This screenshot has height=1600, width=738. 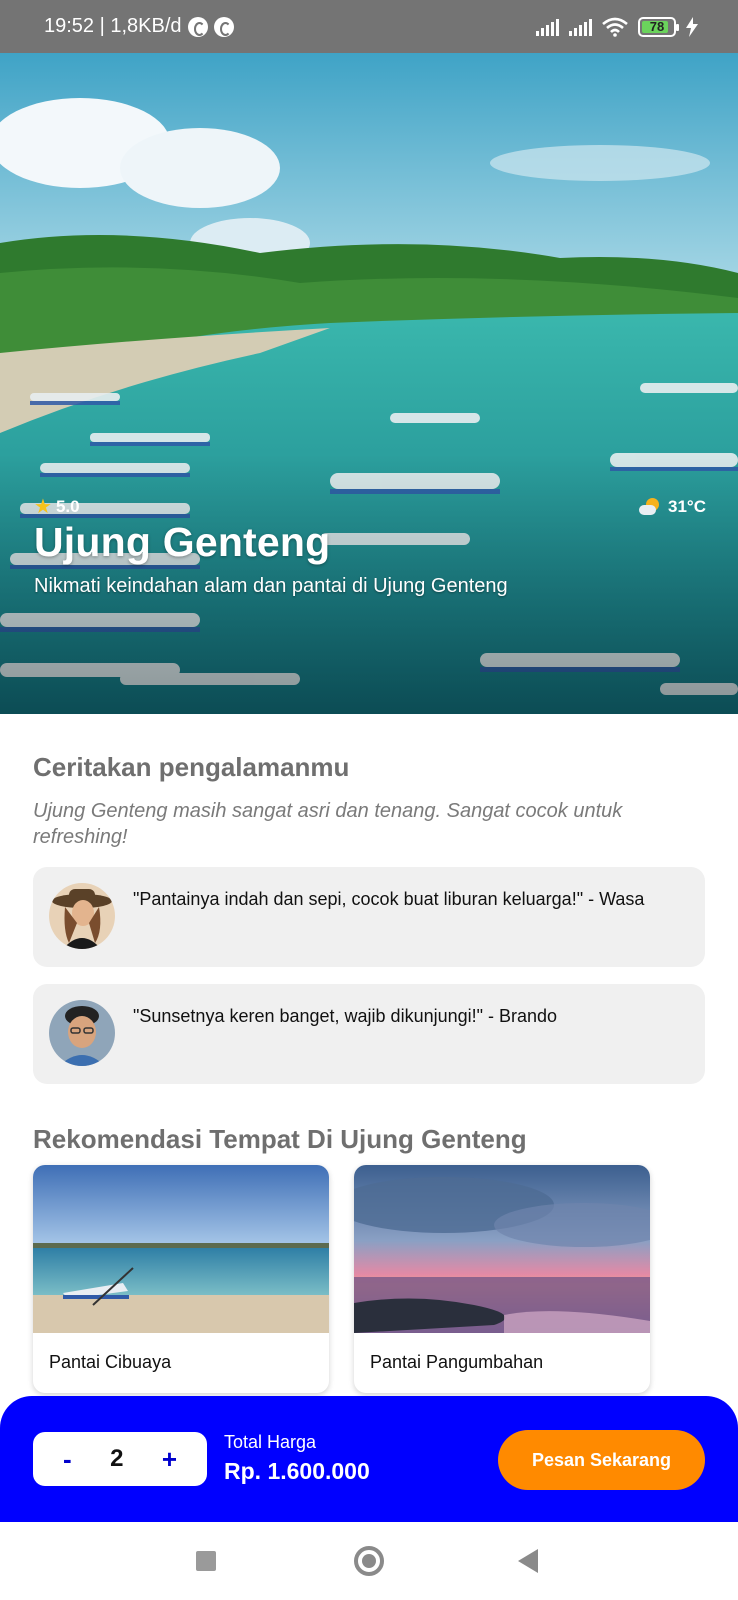 I want to click on status-left: 19:52 | 1,8KB/d, so click(x=139, y=26).